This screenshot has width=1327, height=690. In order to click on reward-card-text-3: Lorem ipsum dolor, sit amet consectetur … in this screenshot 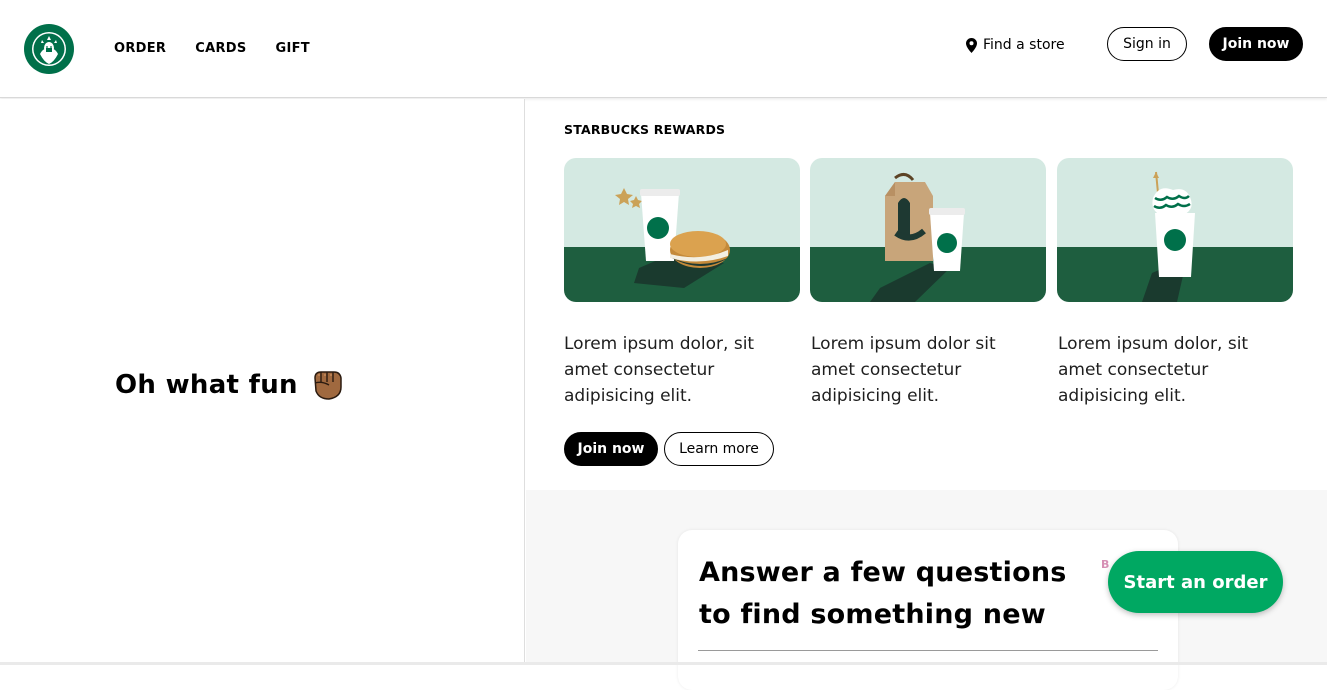, I will do `click(1153, 370)`.